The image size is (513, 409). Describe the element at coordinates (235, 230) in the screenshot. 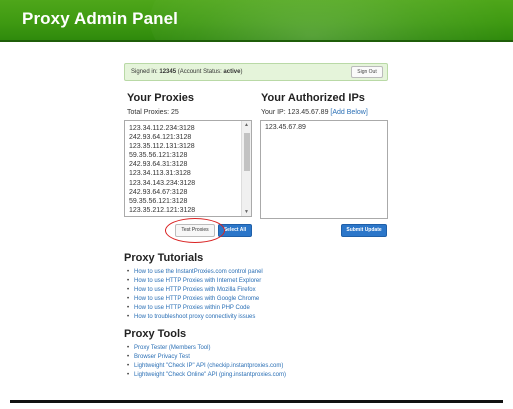

I see `select-all-button: Select All` at that location.